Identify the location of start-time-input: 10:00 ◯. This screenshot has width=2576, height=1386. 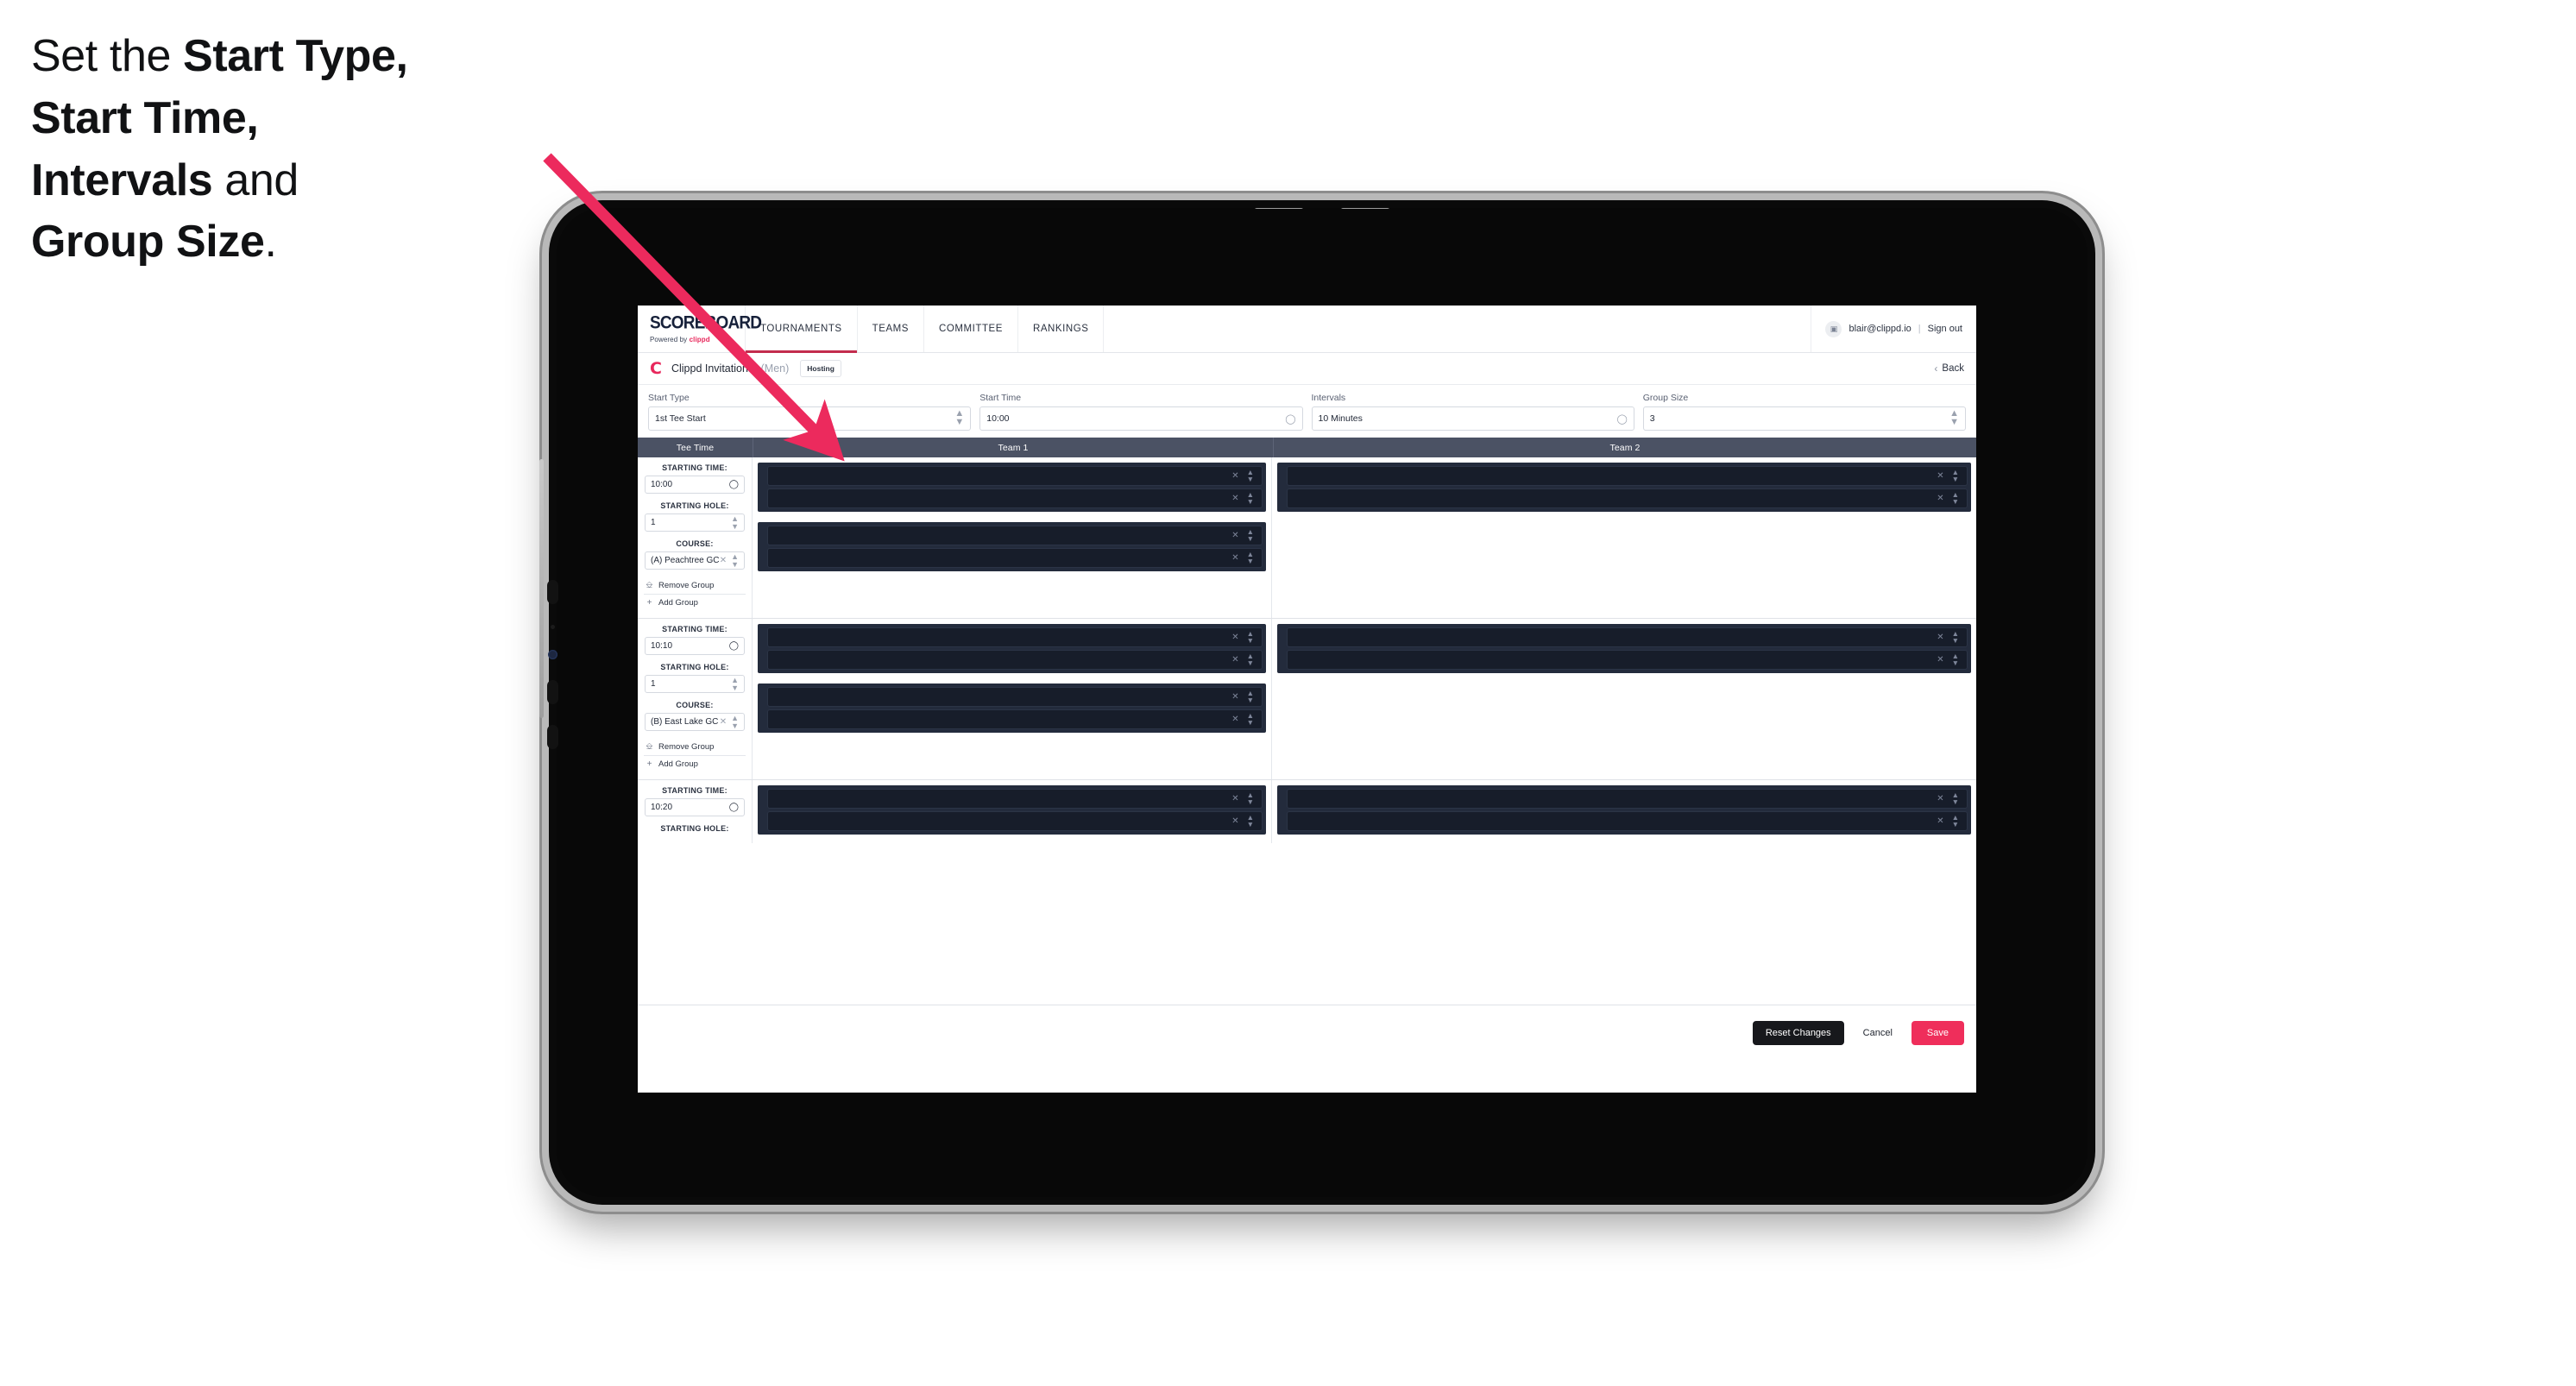
(1141, 418).